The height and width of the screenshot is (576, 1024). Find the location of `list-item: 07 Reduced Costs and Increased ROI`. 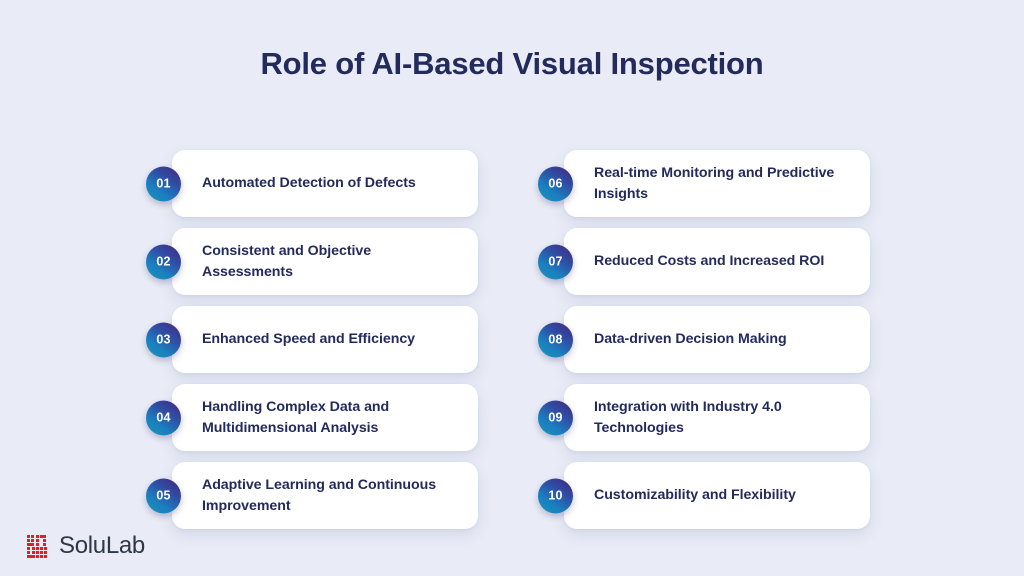

list-item: 07 Reduced Costs and Increased ROI is located at coordinates (704, 261).